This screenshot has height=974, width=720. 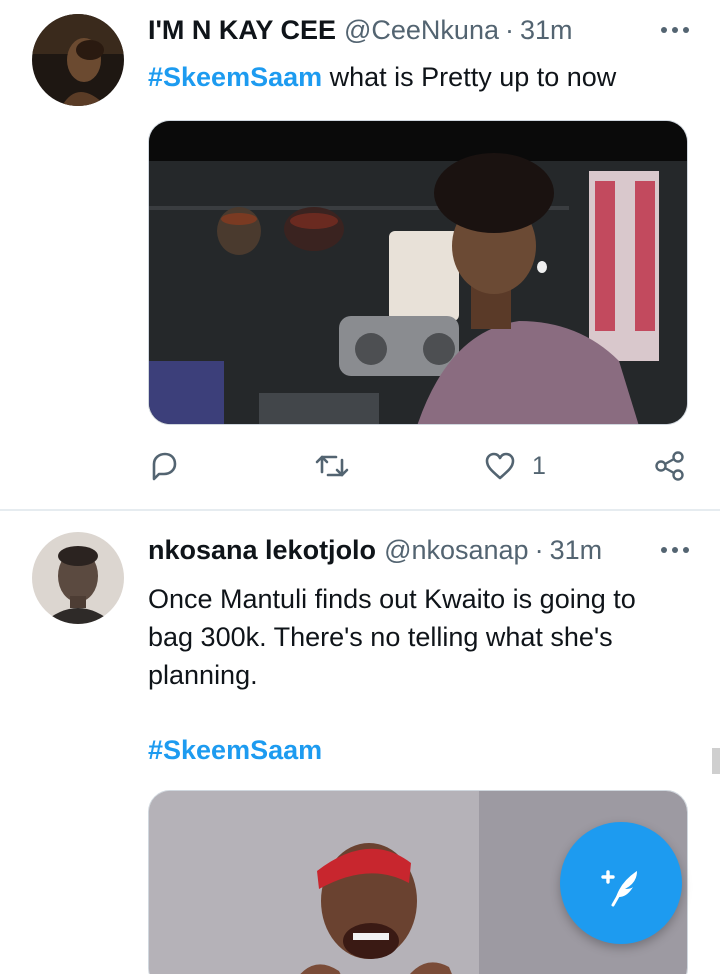 What do you see at coordinates (619, 888) in the screenshot?
I see `compose-feather-icon` at bounding box center [619, 888].